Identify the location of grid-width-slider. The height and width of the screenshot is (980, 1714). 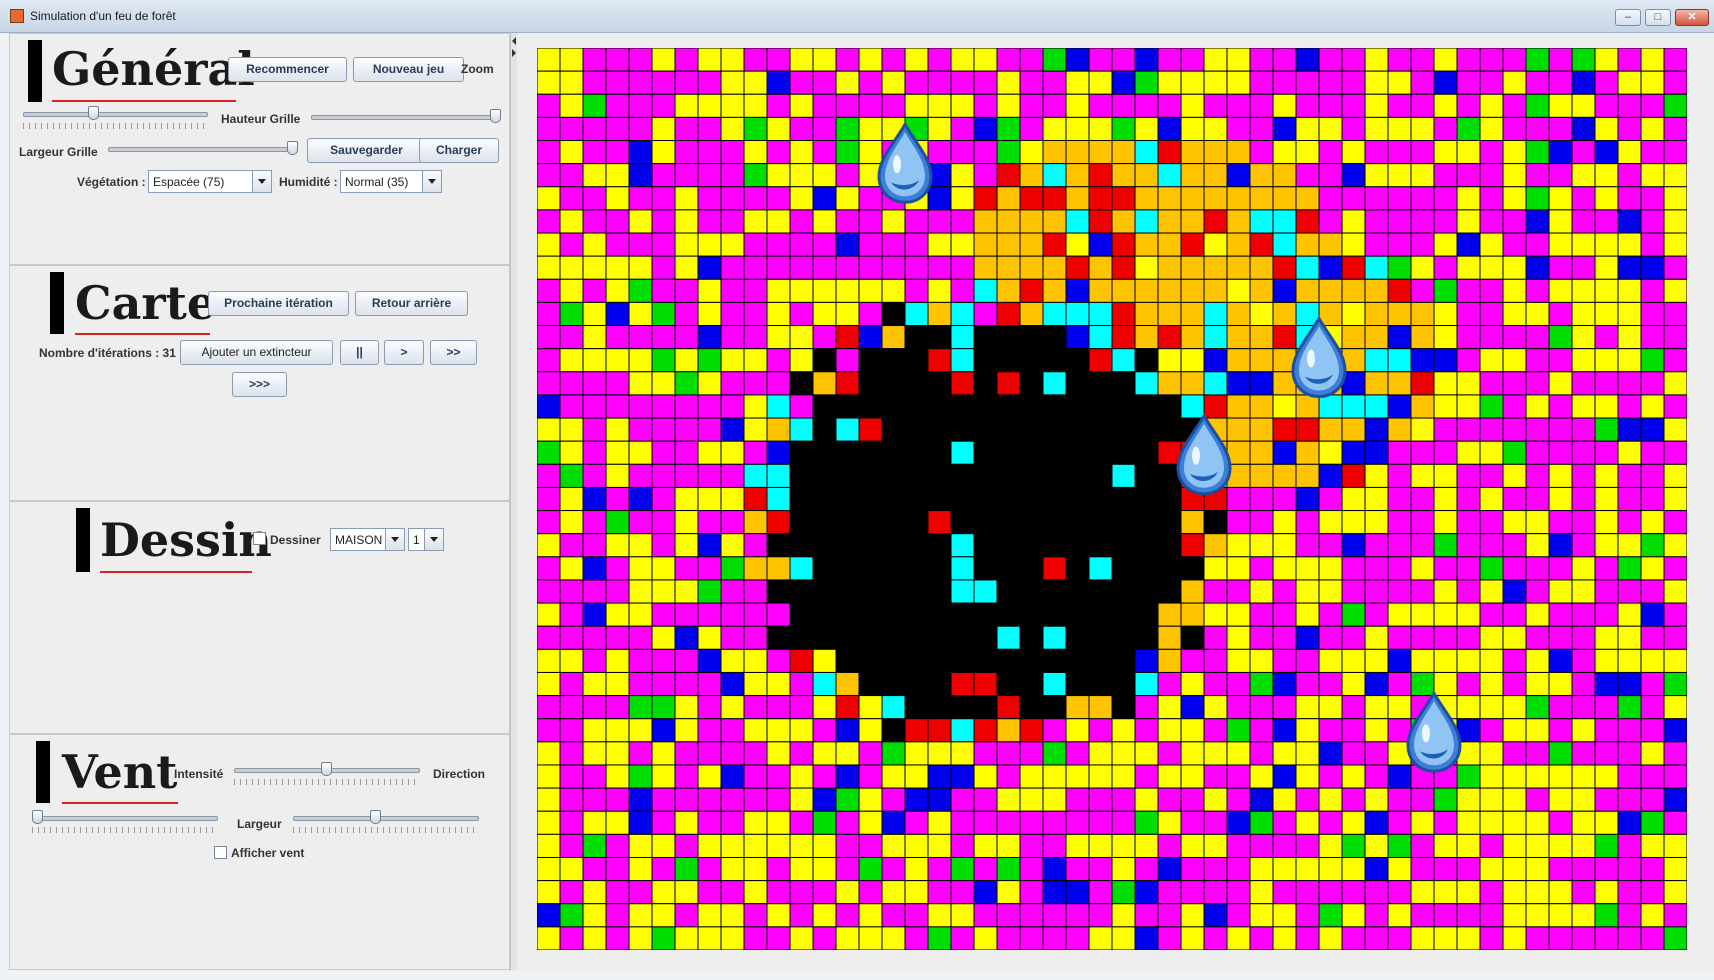
(203, 150).